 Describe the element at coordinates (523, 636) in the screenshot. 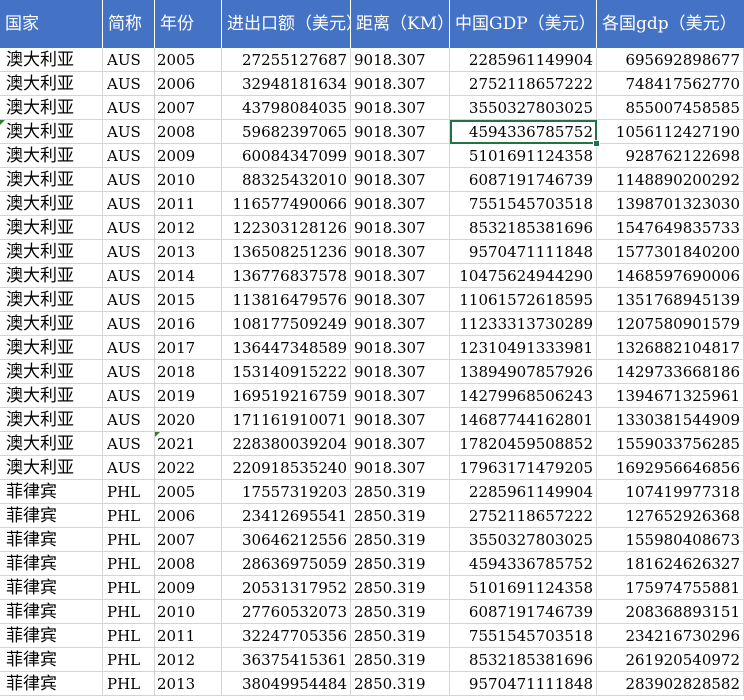

I see `cell-china-gdp: 7551545703518` at that location.